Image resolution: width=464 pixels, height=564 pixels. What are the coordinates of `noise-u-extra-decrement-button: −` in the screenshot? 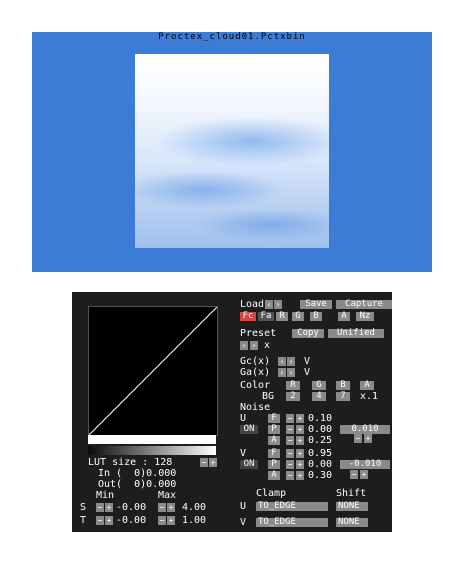 It's located at (358, 438).